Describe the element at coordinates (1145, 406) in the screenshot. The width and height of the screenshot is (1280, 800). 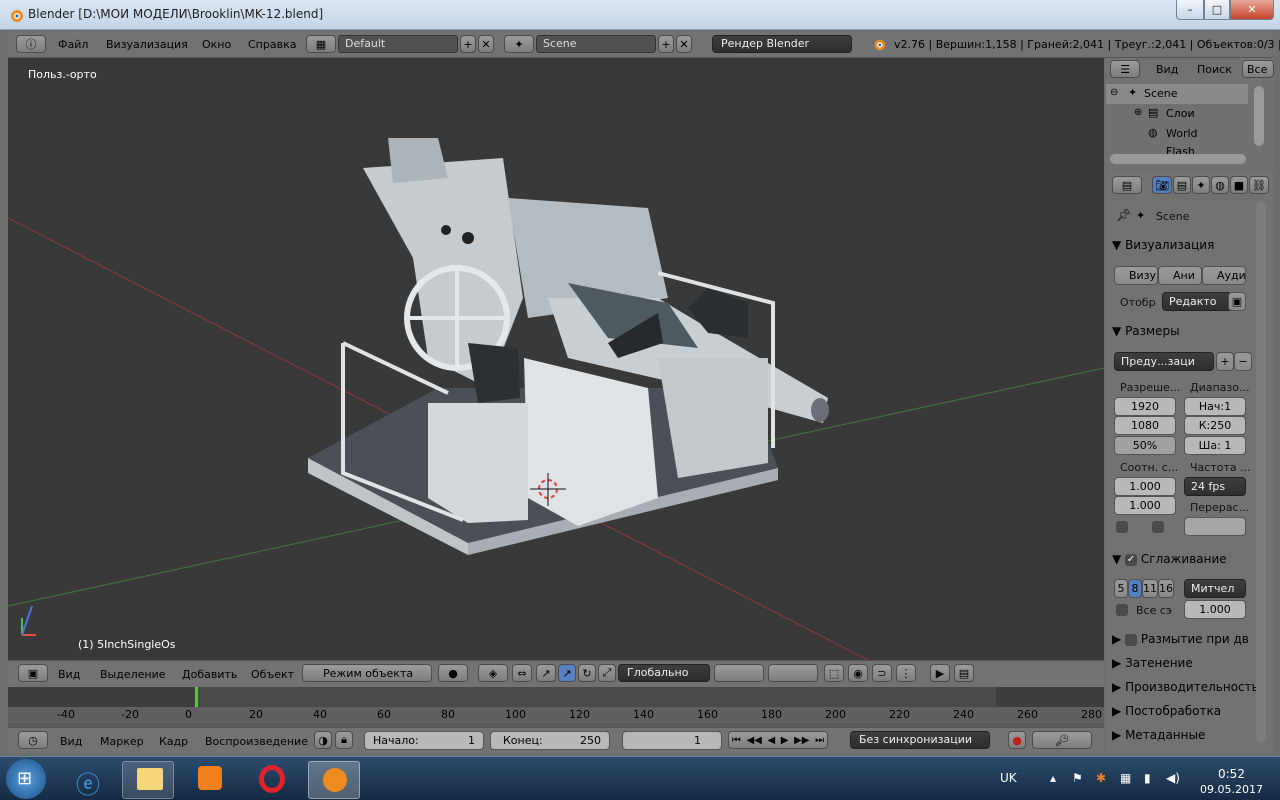
I see `resolution-x-field: 1920` at that location.